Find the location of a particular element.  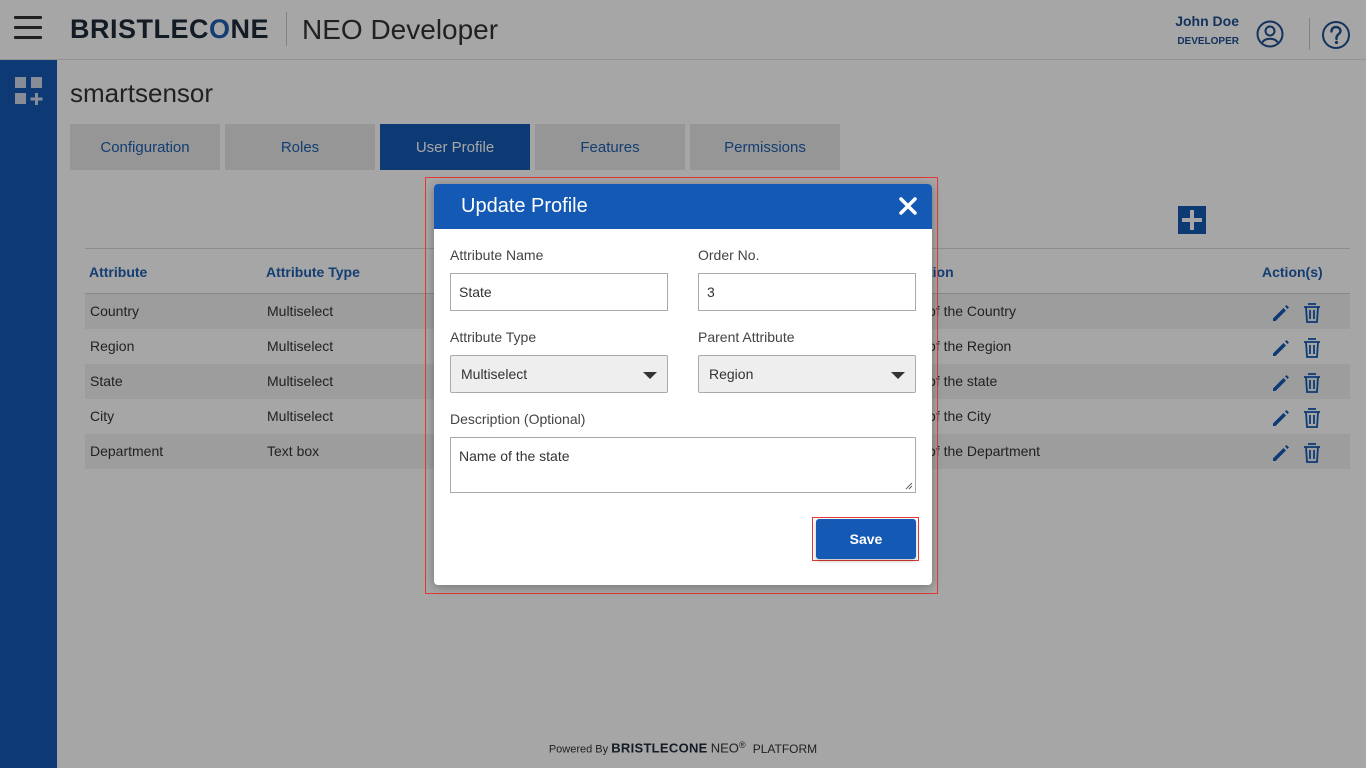

parent-attribute-value: Region is located at coordinates (731, 374).